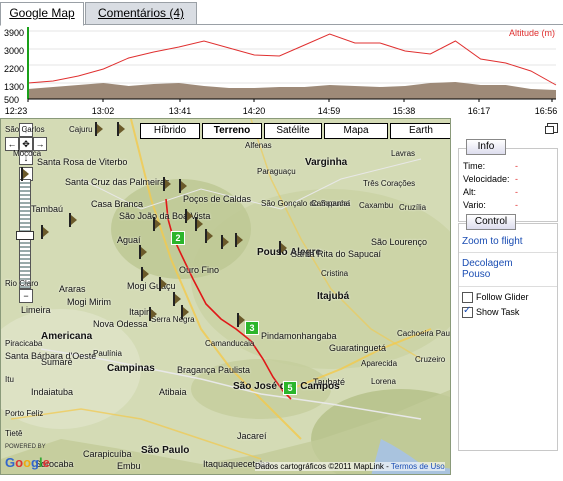 This screenshot has height=481, width=563. I want to click on takeoff-link: Decolagem, so click(487, 263).